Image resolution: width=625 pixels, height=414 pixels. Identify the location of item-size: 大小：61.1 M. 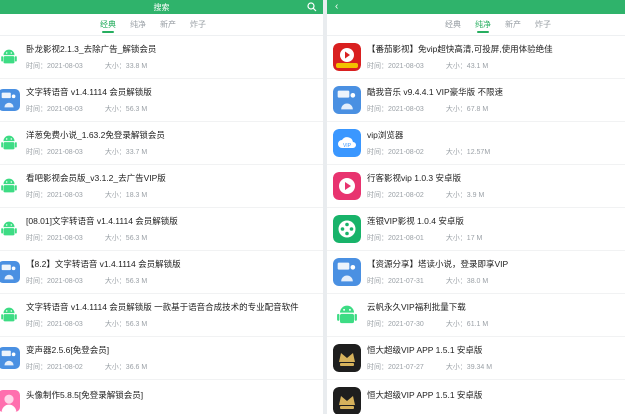
(467, 324).